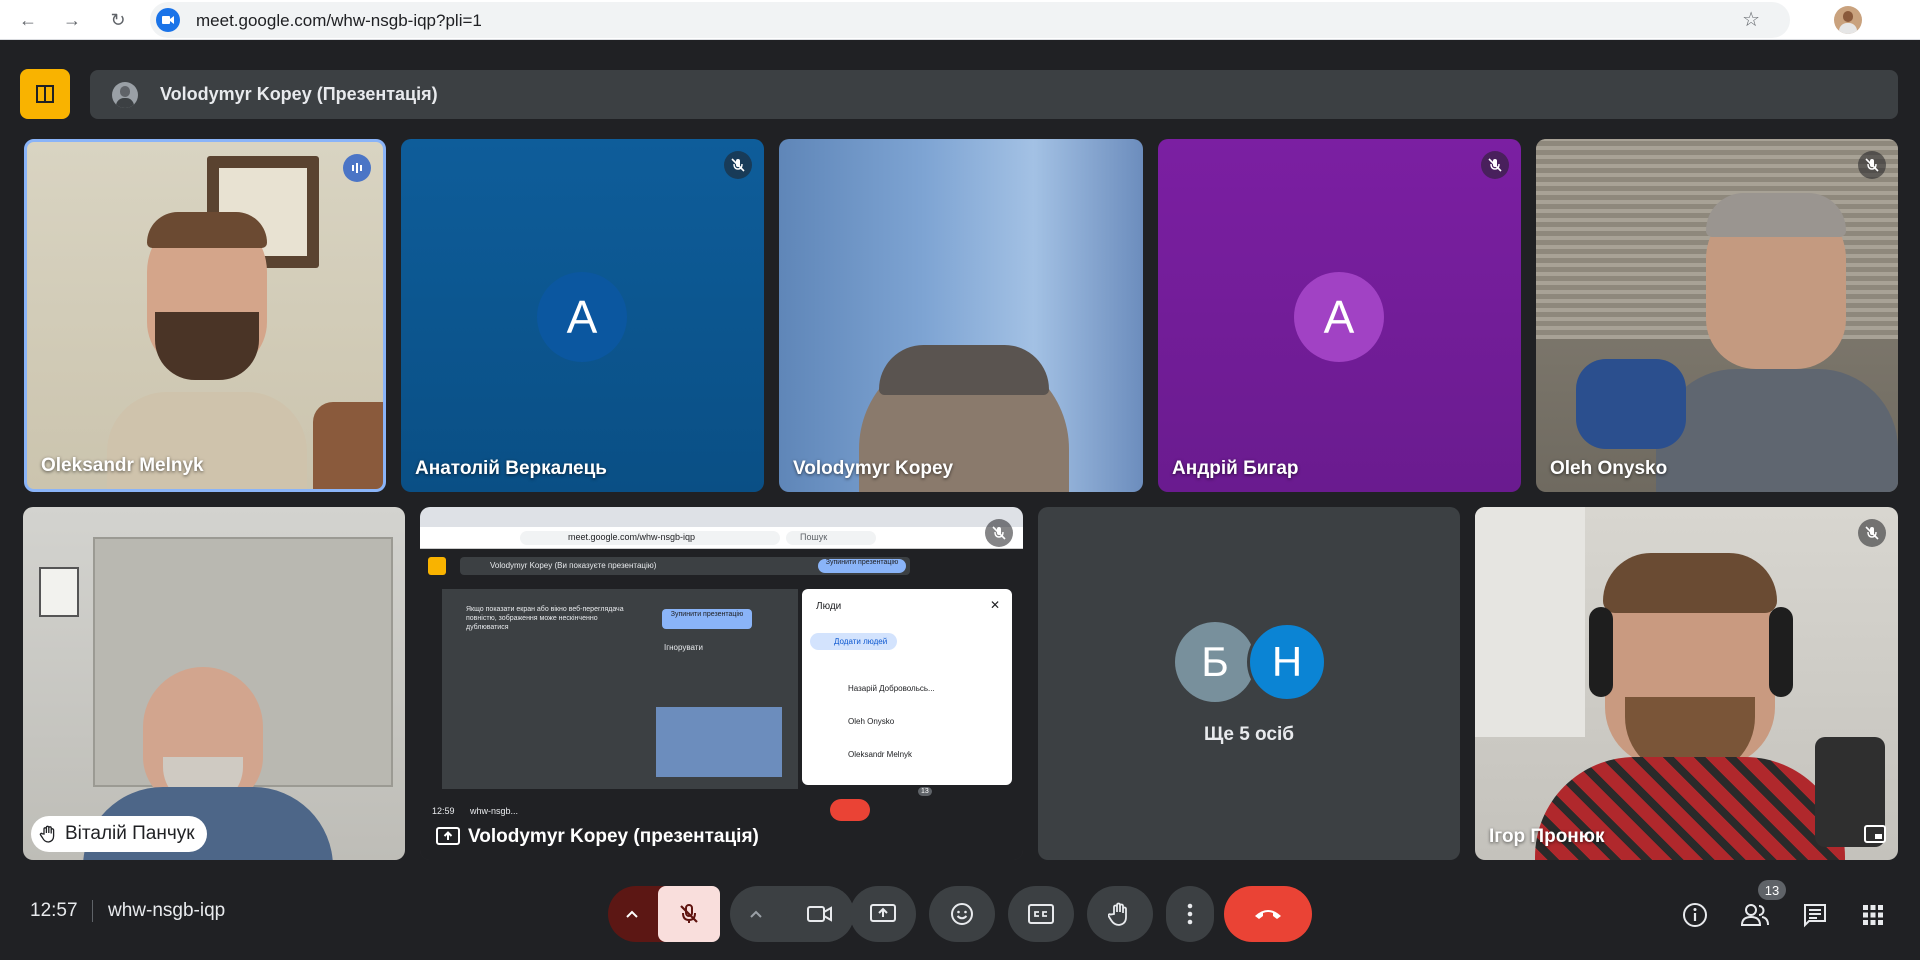  What do you see at coordinates (1601, 652) in the screenshot?
I see `headphones` at bounding box center [1601, 652].